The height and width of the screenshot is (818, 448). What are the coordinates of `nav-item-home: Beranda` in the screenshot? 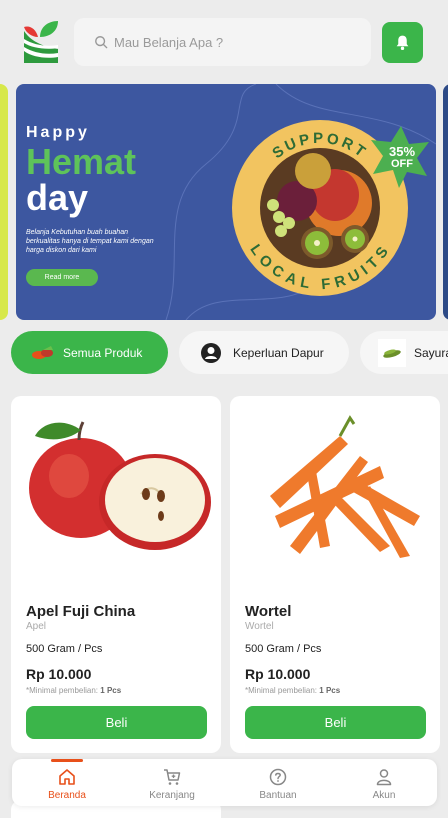 It's located at (67, 782).